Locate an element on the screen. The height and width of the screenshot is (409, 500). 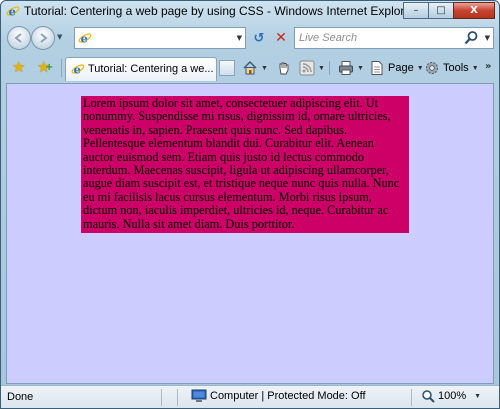
rss-feed-icon is located at coordinates (307, 68).